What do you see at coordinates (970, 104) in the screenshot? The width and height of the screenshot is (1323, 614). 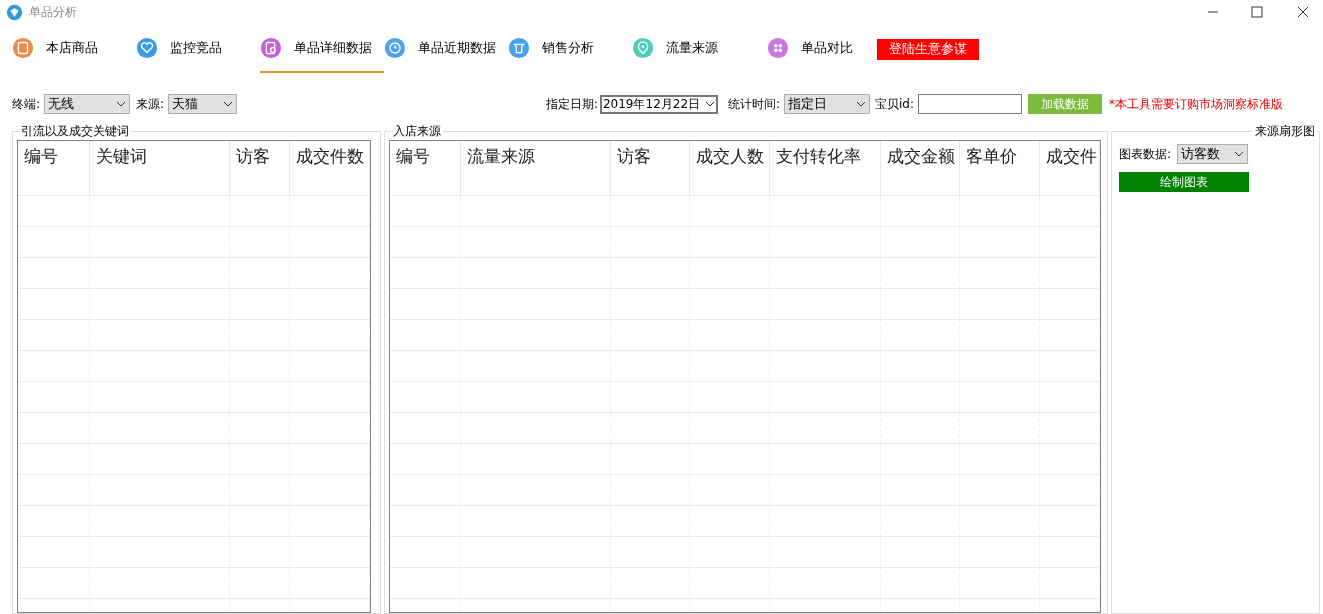 I see `item-id-field` at bounding box center [970, 104].